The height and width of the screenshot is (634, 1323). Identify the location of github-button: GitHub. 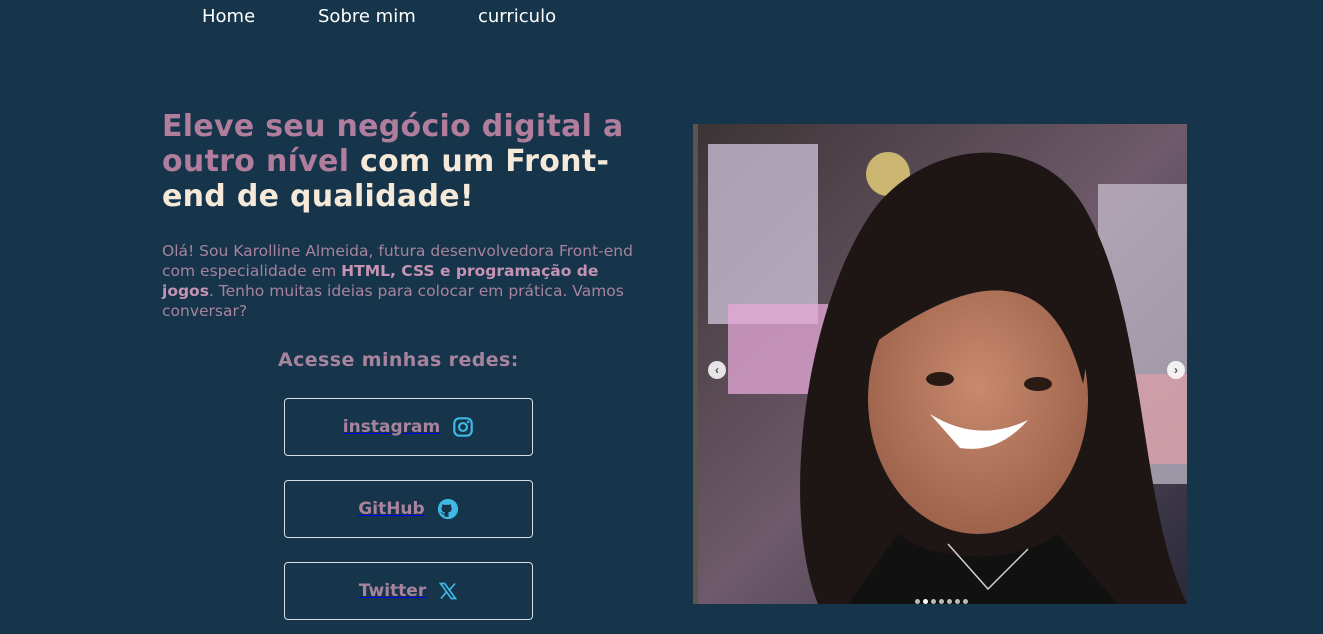
(408, 509).